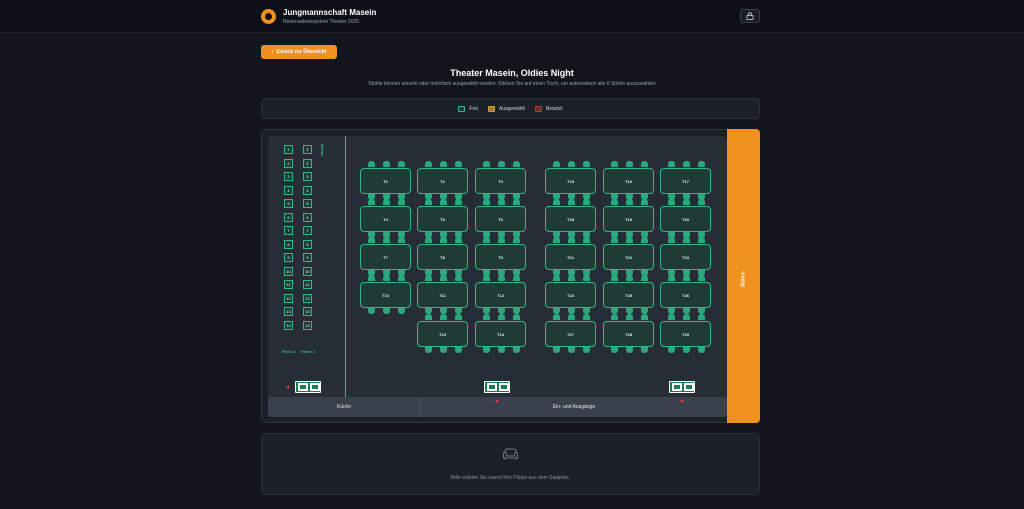  What do you see at coordinates (288, 311) in the screenshot?
I see `seat-1-13: 13` at bounding box center [288, 311].